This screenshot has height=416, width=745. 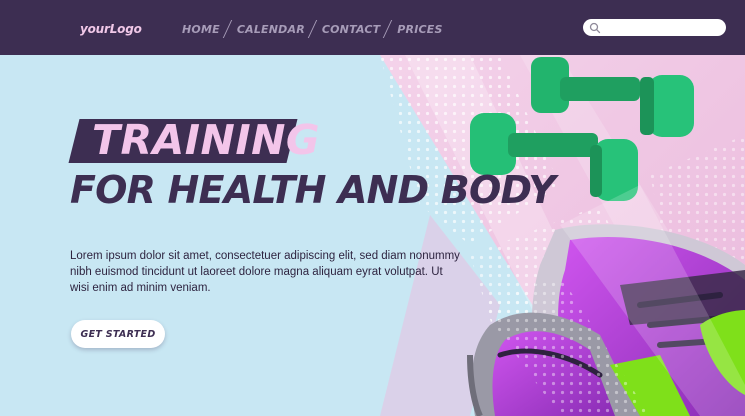 What do you see at coordinates (595, 28) in the screenshot?
I see `search-icon` at bounding box center [595, 28].